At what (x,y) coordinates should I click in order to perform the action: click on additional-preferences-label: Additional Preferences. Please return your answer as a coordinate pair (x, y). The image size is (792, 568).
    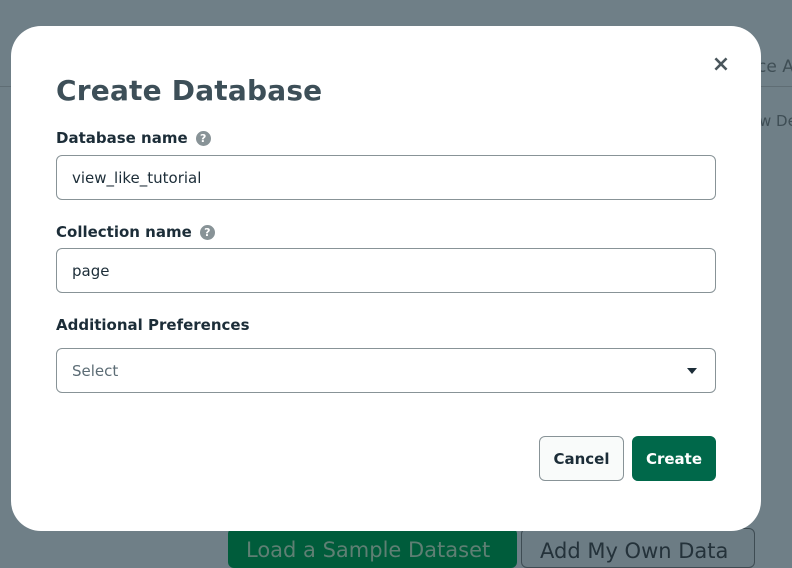
    Looking at the image, I should click on (153, 325).